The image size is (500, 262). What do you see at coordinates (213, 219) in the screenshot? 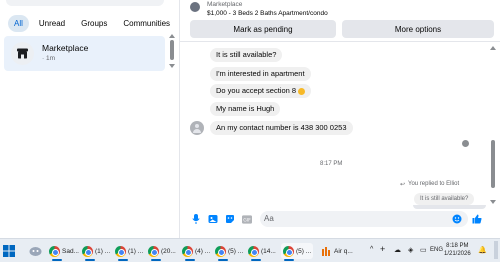
I see `photo-icon` at bounding box center [213, 219].